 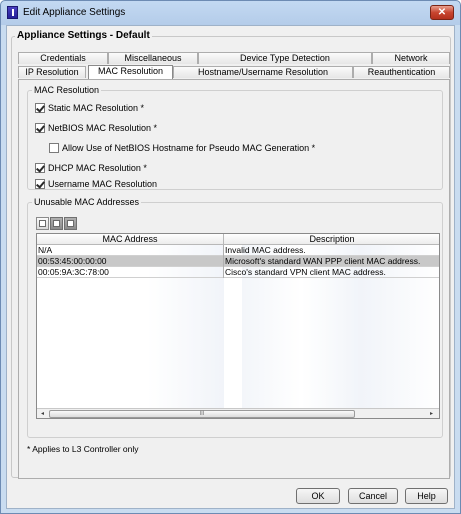 I want to click on horizontal-scrollbar: ◂ III ▸, so click(x=238, y=413).